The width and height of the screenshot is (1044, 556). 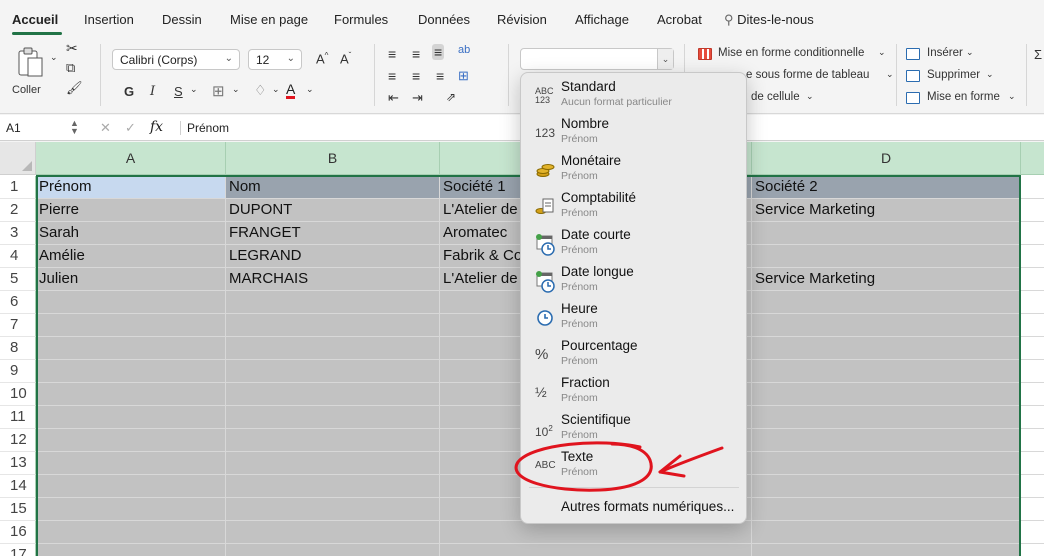 I want to click on cell-d15, so click(x=886, y=509).